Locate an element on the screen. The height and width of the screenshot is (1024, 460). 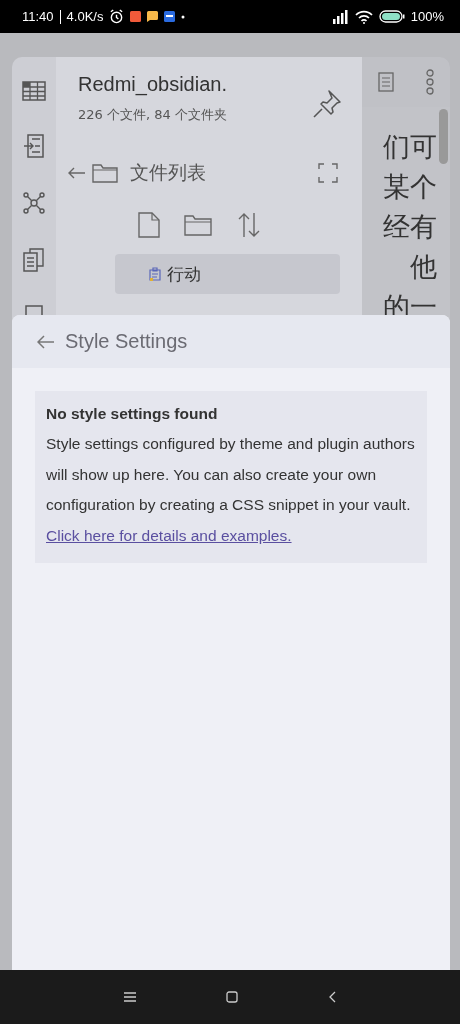
dot-icon is located at coordinates (183, 16).